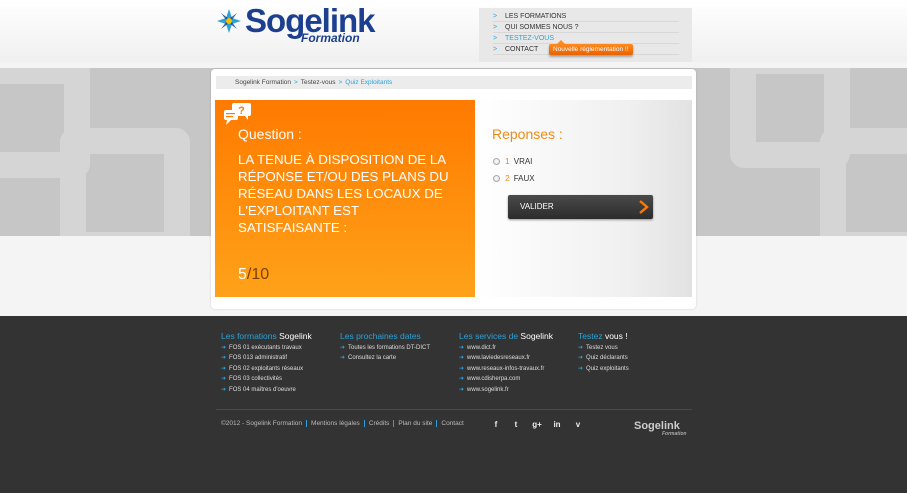 This screenshot has height=493, width=907. Describe the element at coordinates (318, 82) in the screenshot. I see `breadcrumb-testez-vous: Testez-vous` at that location.